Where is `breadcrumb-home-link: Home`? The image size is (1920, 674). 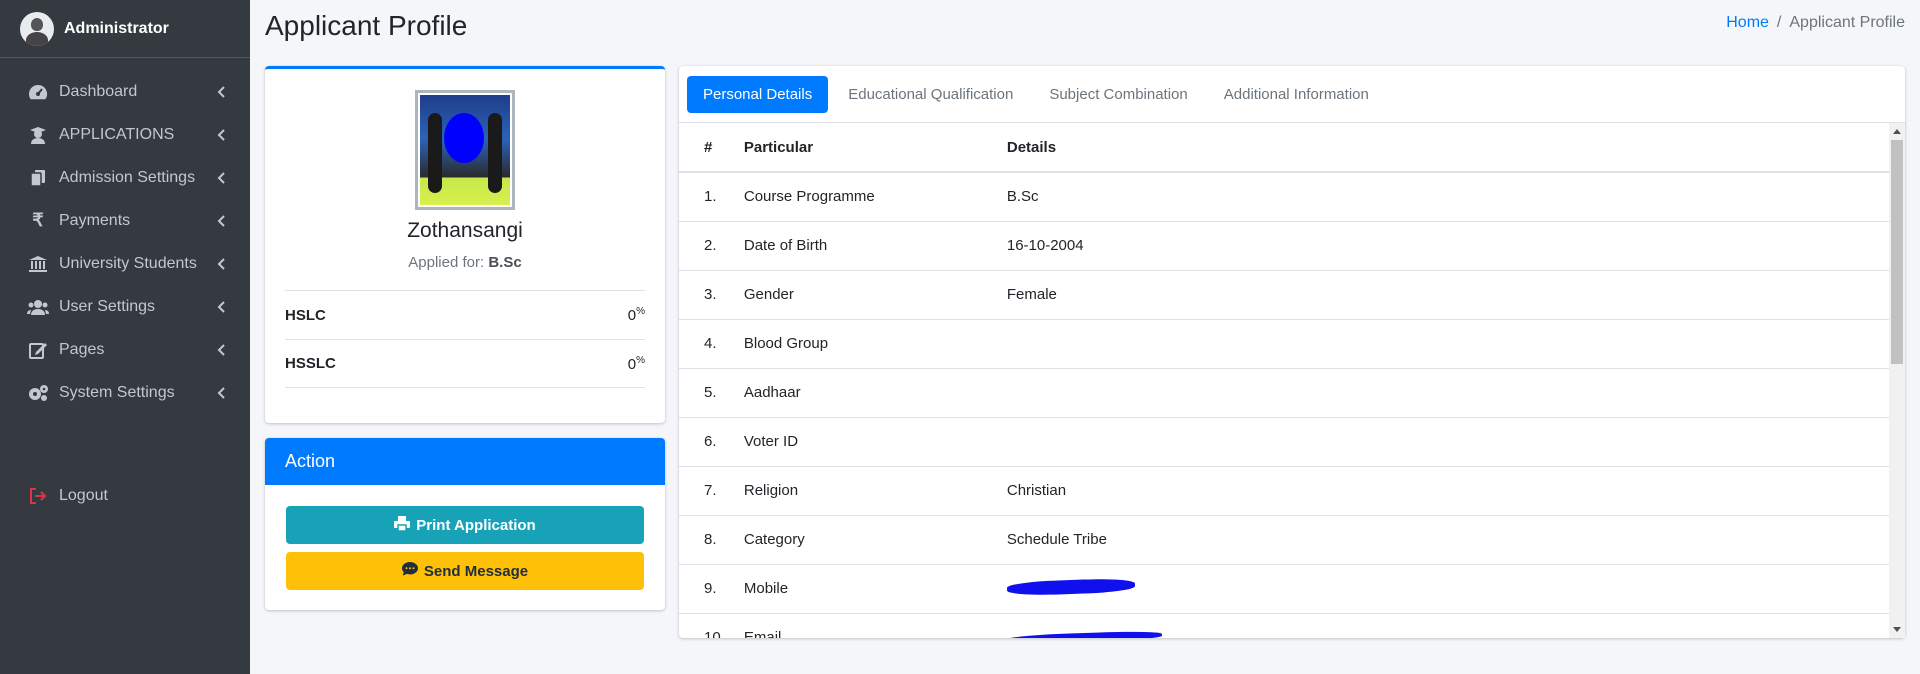 breadcrumb-home-link: Home is located at coordinates (1747, 23).